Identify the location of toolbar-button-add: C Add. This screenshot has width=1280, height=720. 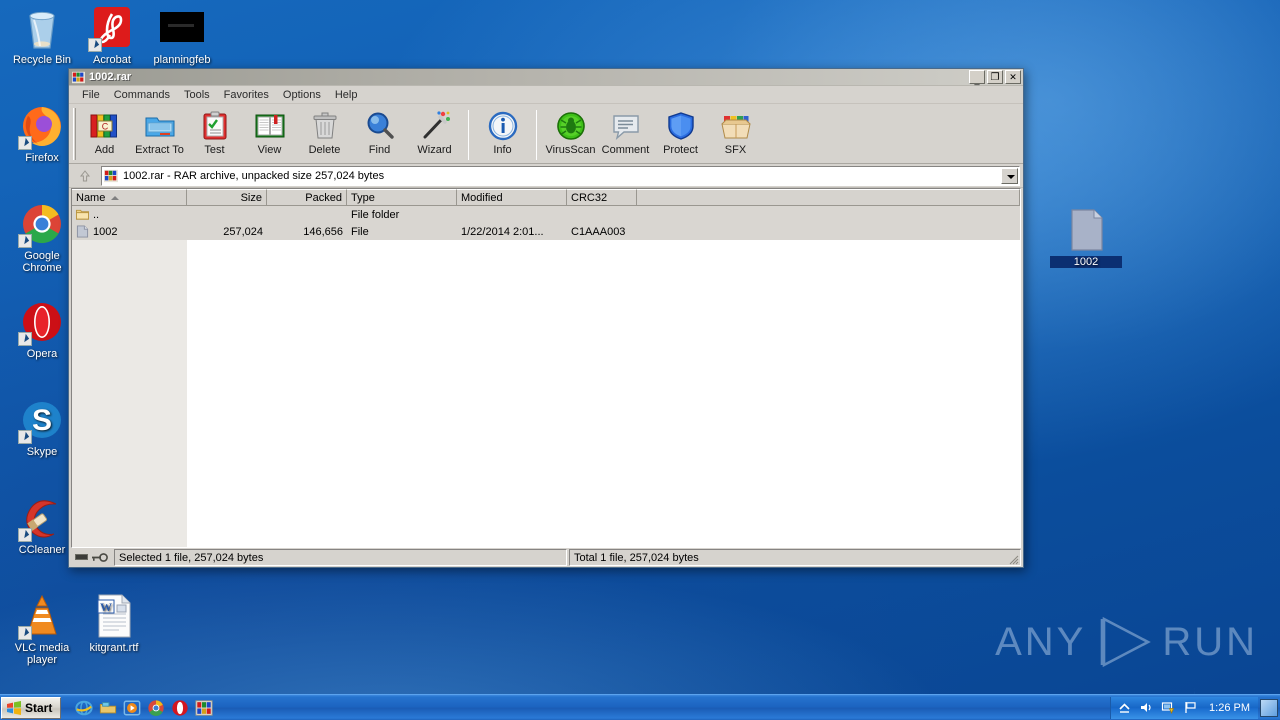
(104, 135).